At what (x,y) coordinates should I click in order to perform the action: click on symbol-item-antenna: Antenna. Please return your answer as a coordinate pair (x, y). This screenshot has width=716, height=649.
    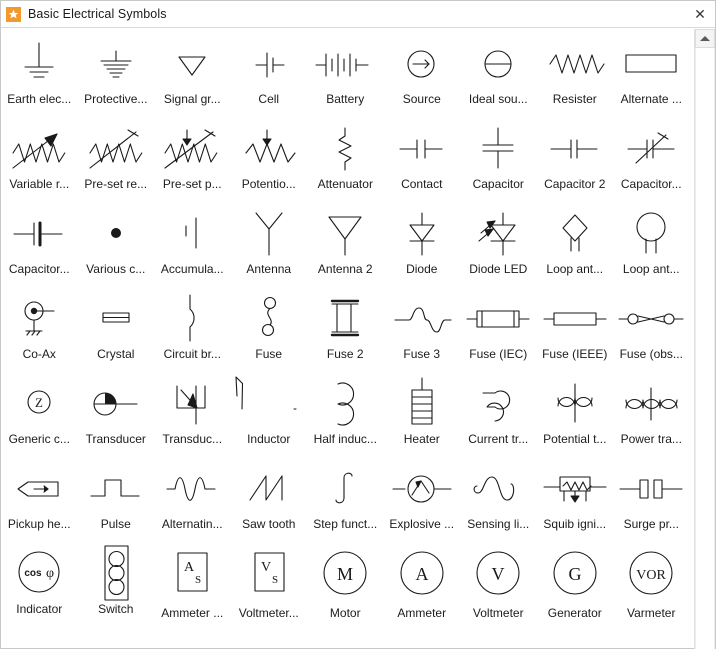
    Looking at the image, I should click on (269, 244).